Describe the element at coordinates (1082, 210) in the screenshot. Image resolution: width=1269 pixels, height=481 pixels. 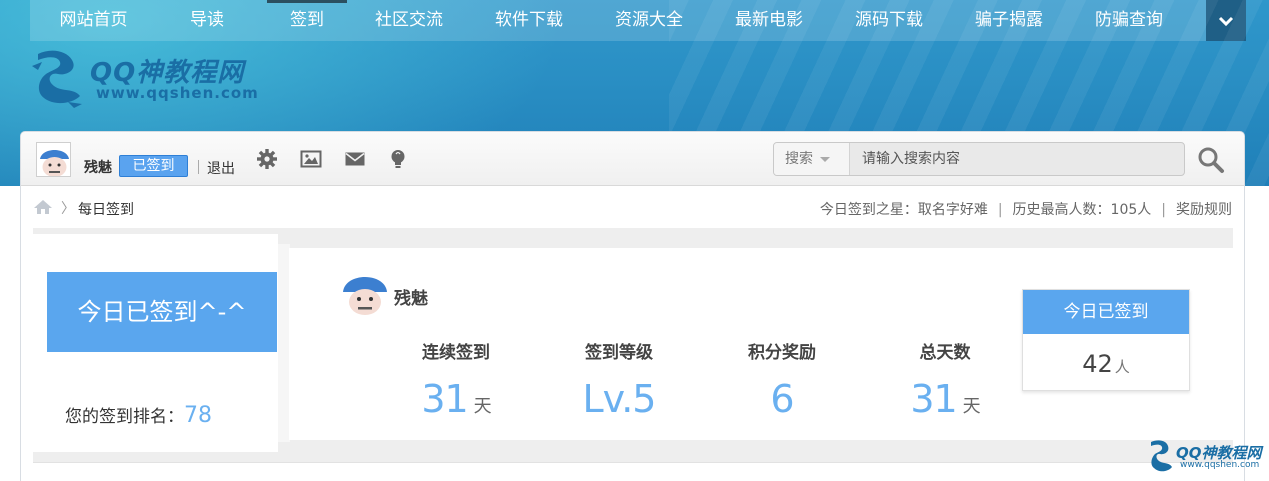
I see `record-count: 历史最高人数：105人` at that location.